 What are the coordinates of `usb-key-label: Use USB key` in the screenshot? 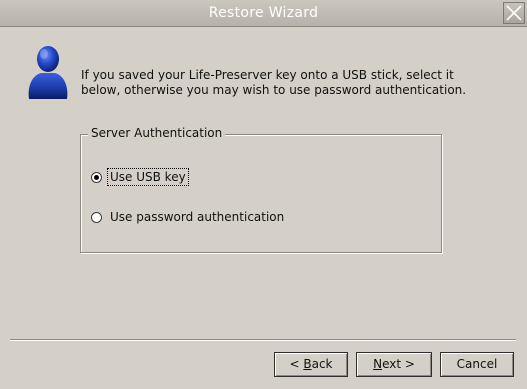 It's located at (148, 177).